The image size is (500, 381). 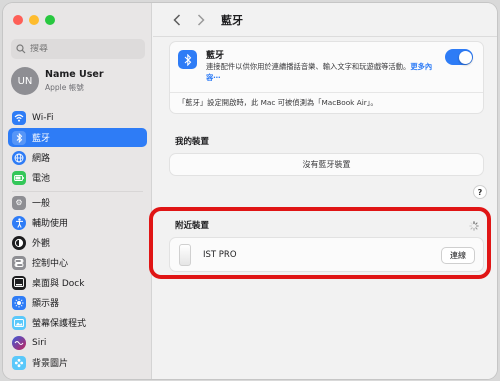 What do you see at coordinates (18, 20) in the screenshot?
I see `close-window-button` at bounding box center [18, 20].